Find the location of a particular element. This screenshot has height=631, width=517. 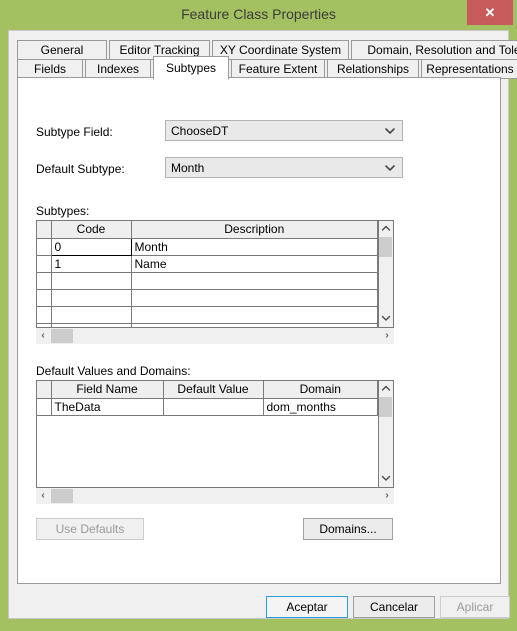

subtype-field-value: ChooseDT is located at coordinates (200, 131).